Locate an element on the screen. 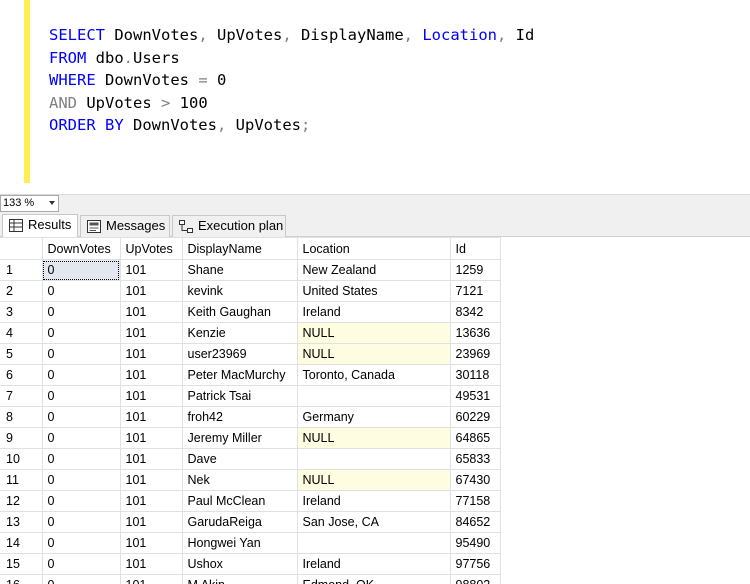  row-number: 3 is located at coordinates (21, 312).